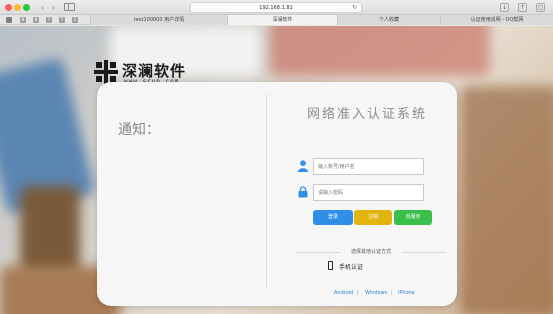 The image size is (553, 314). I want to click on iphone-link: iPhone, so click(406, 293).